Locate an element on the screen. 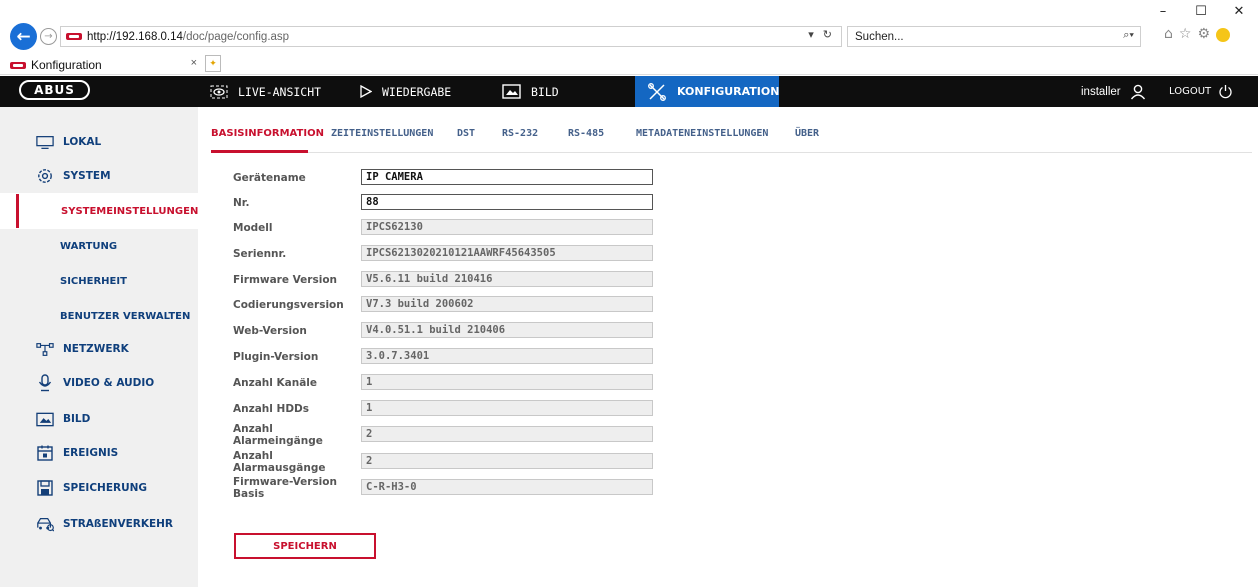 This screenshot has width=1258, height=587. field-label: Gerätename is located at coordinates (269, 178).